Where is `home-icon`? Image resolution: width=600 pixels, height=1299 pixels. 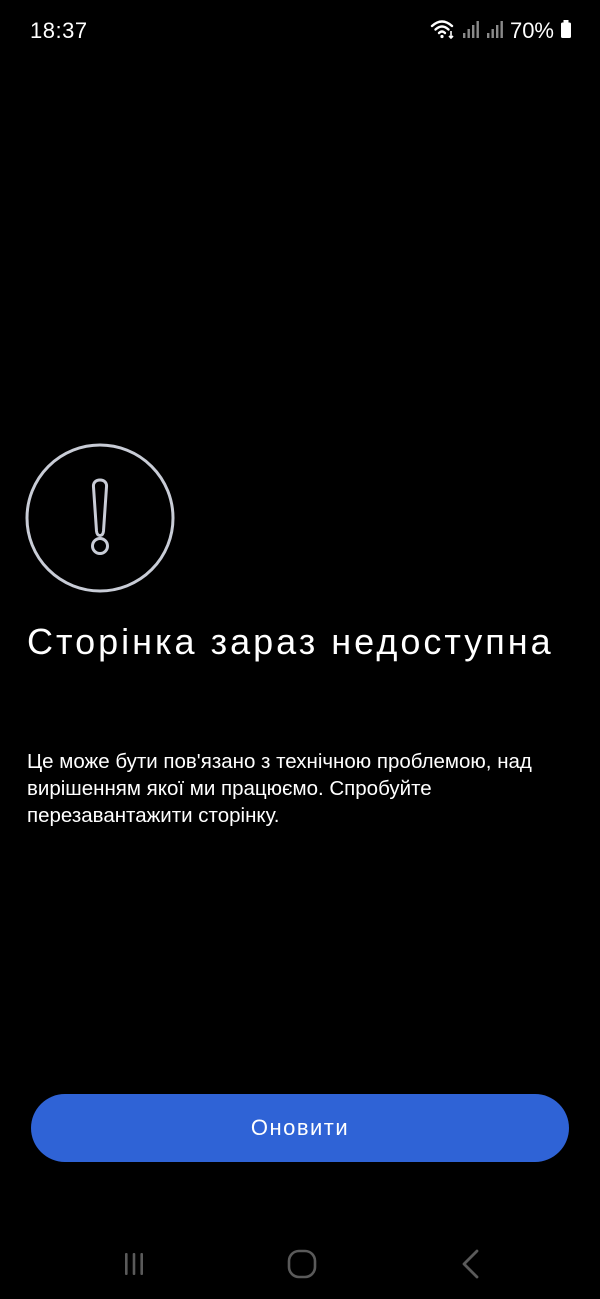
home-icon is located at coordinates (302, 1264).